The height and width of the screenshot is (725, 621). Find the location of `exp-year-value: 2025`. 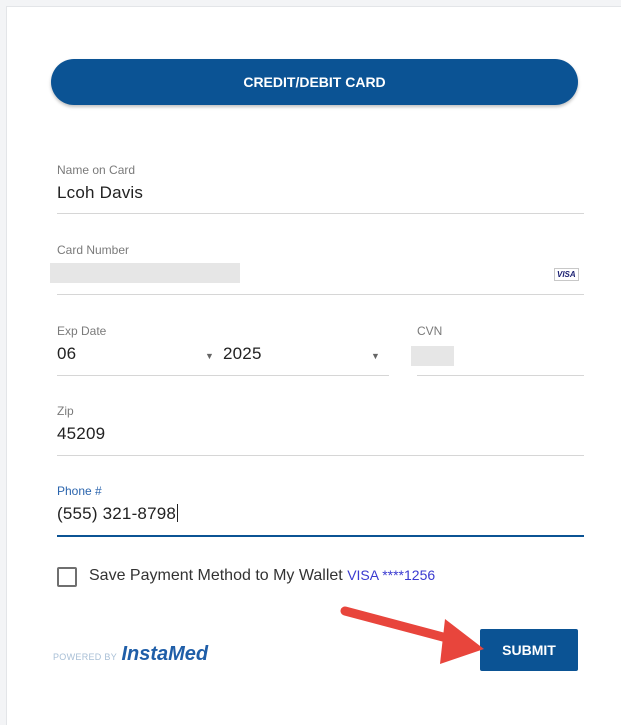

exp-year-value: 2025 is located at coordinates (242, 354).